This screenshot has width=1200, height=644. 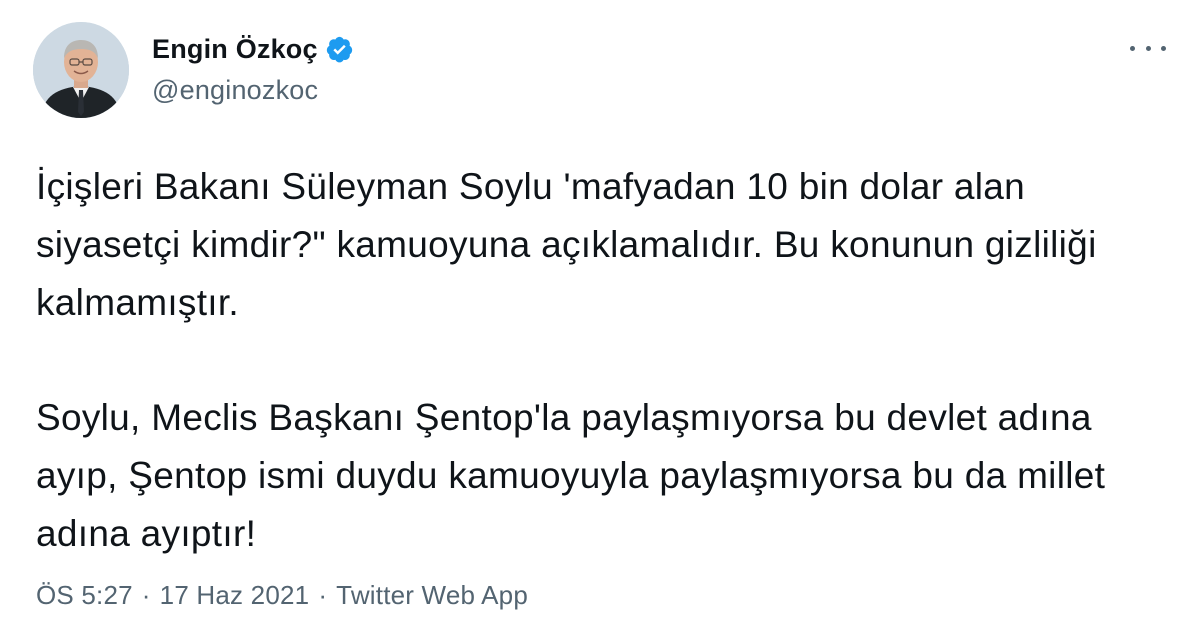 I want to click on tweet-source: Twitter Web App, so click(x=432, y=595).